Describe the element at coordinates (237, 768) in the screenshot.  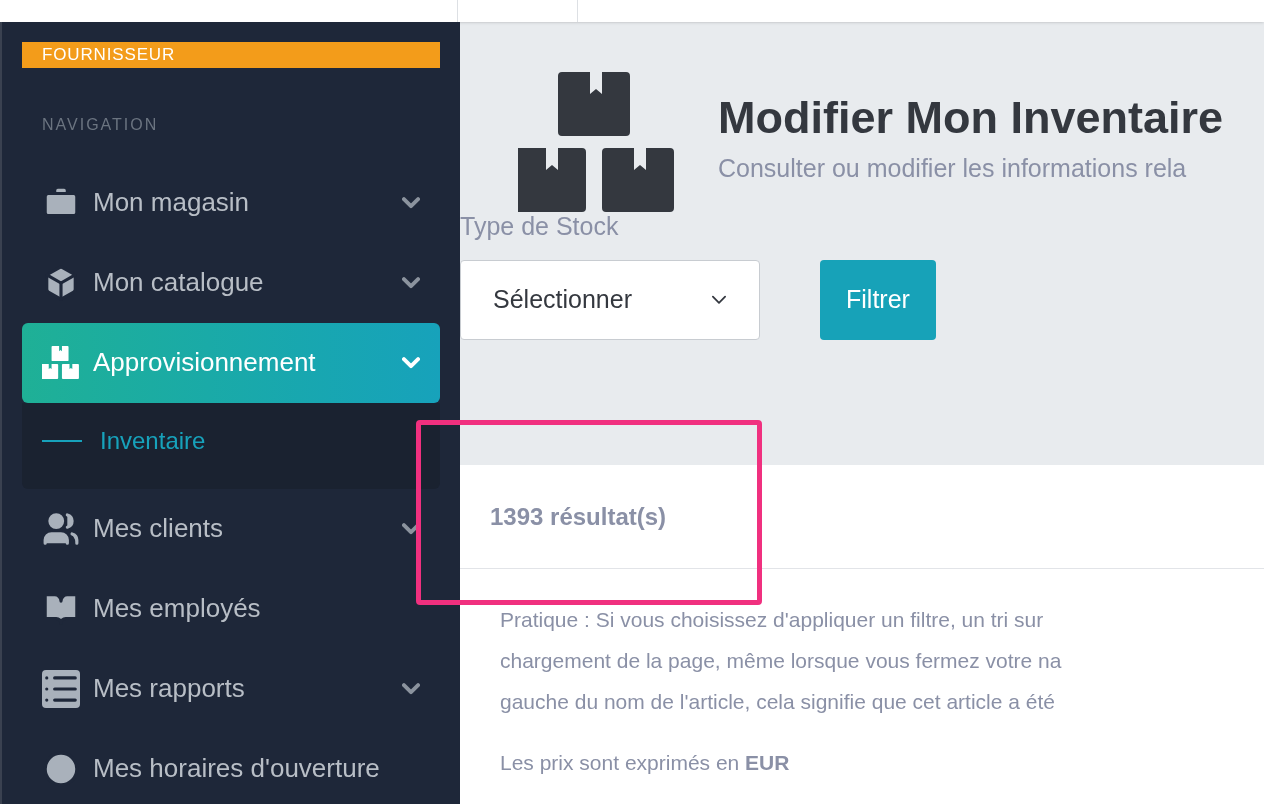
I see `sidebar-item-label: Mes horaires d'ouverture` at that location.